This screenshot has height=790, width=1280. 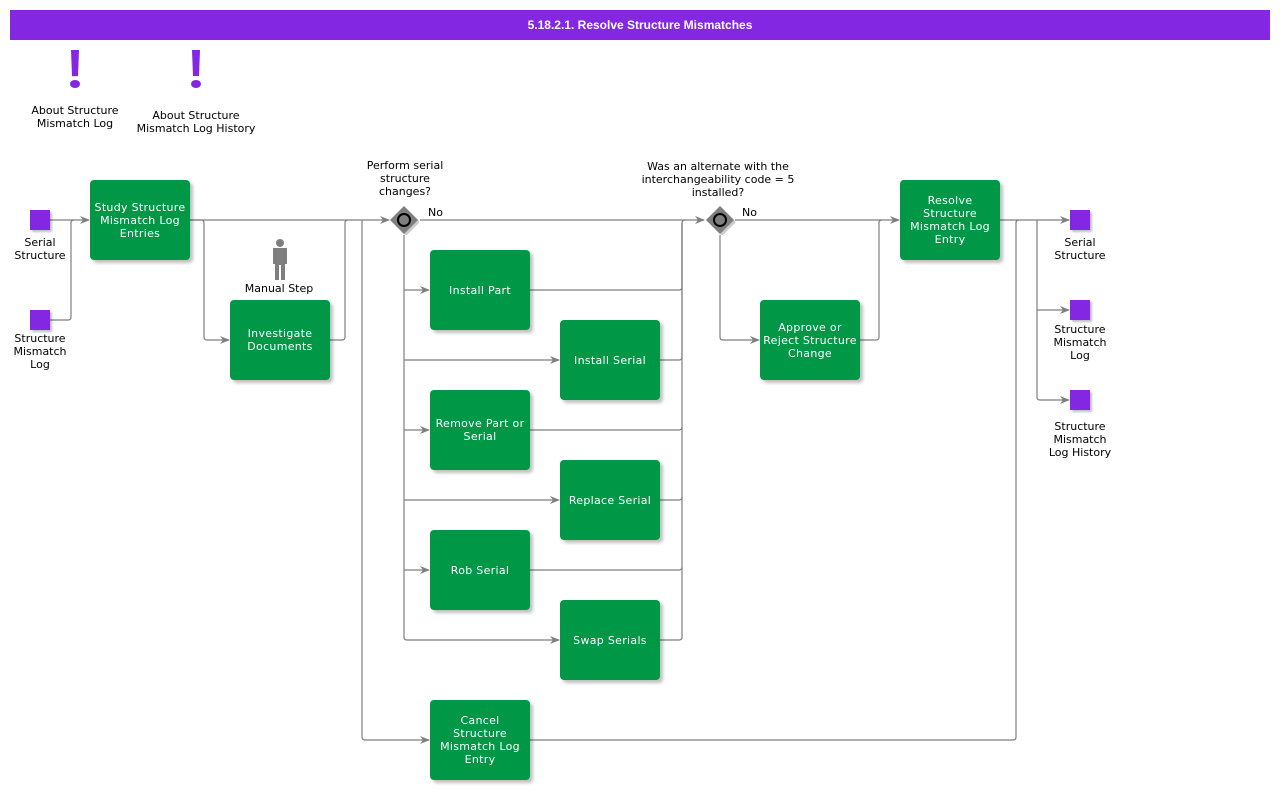 I want to click on output-label: Structure Mismatch Log History, so click(x=1080, y=439).